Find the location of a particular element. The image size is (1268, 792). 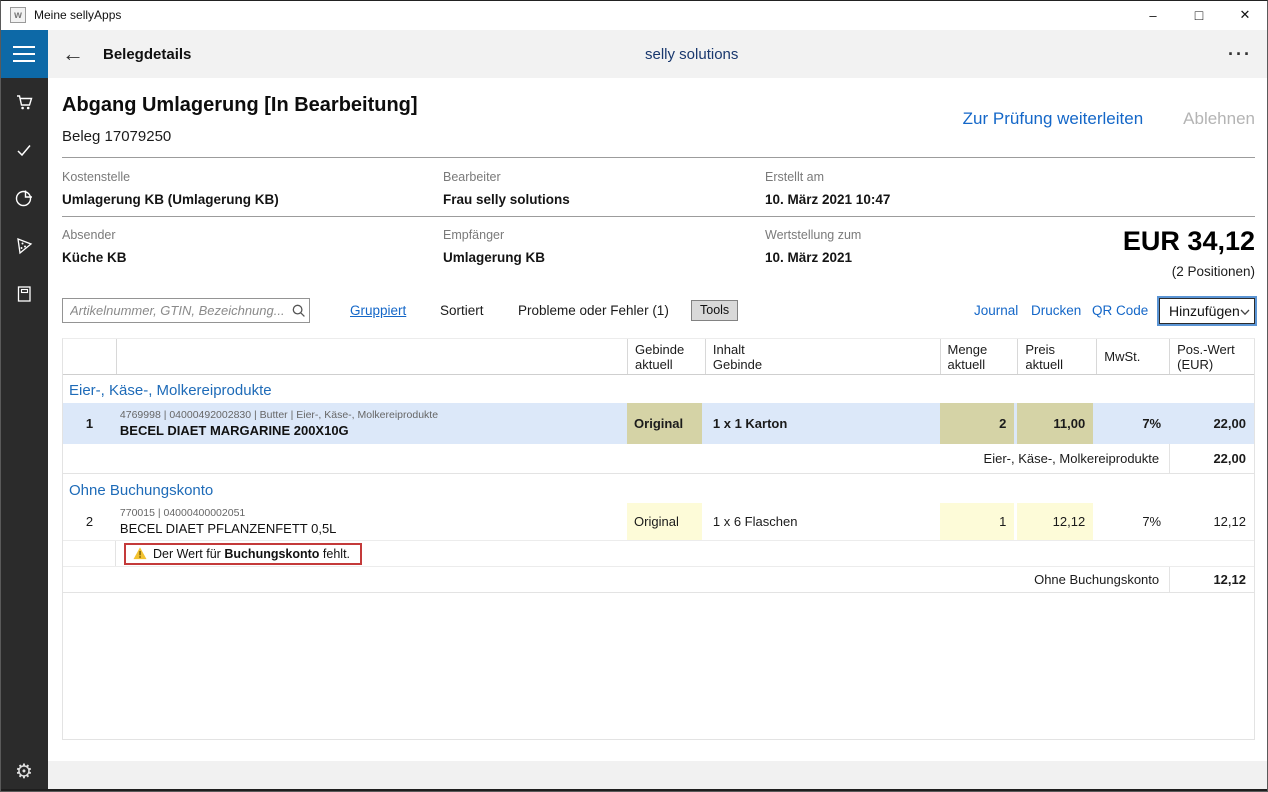

title-bar: w Meine sellyApps – □ ✕ is located at coordinates (634, 15).